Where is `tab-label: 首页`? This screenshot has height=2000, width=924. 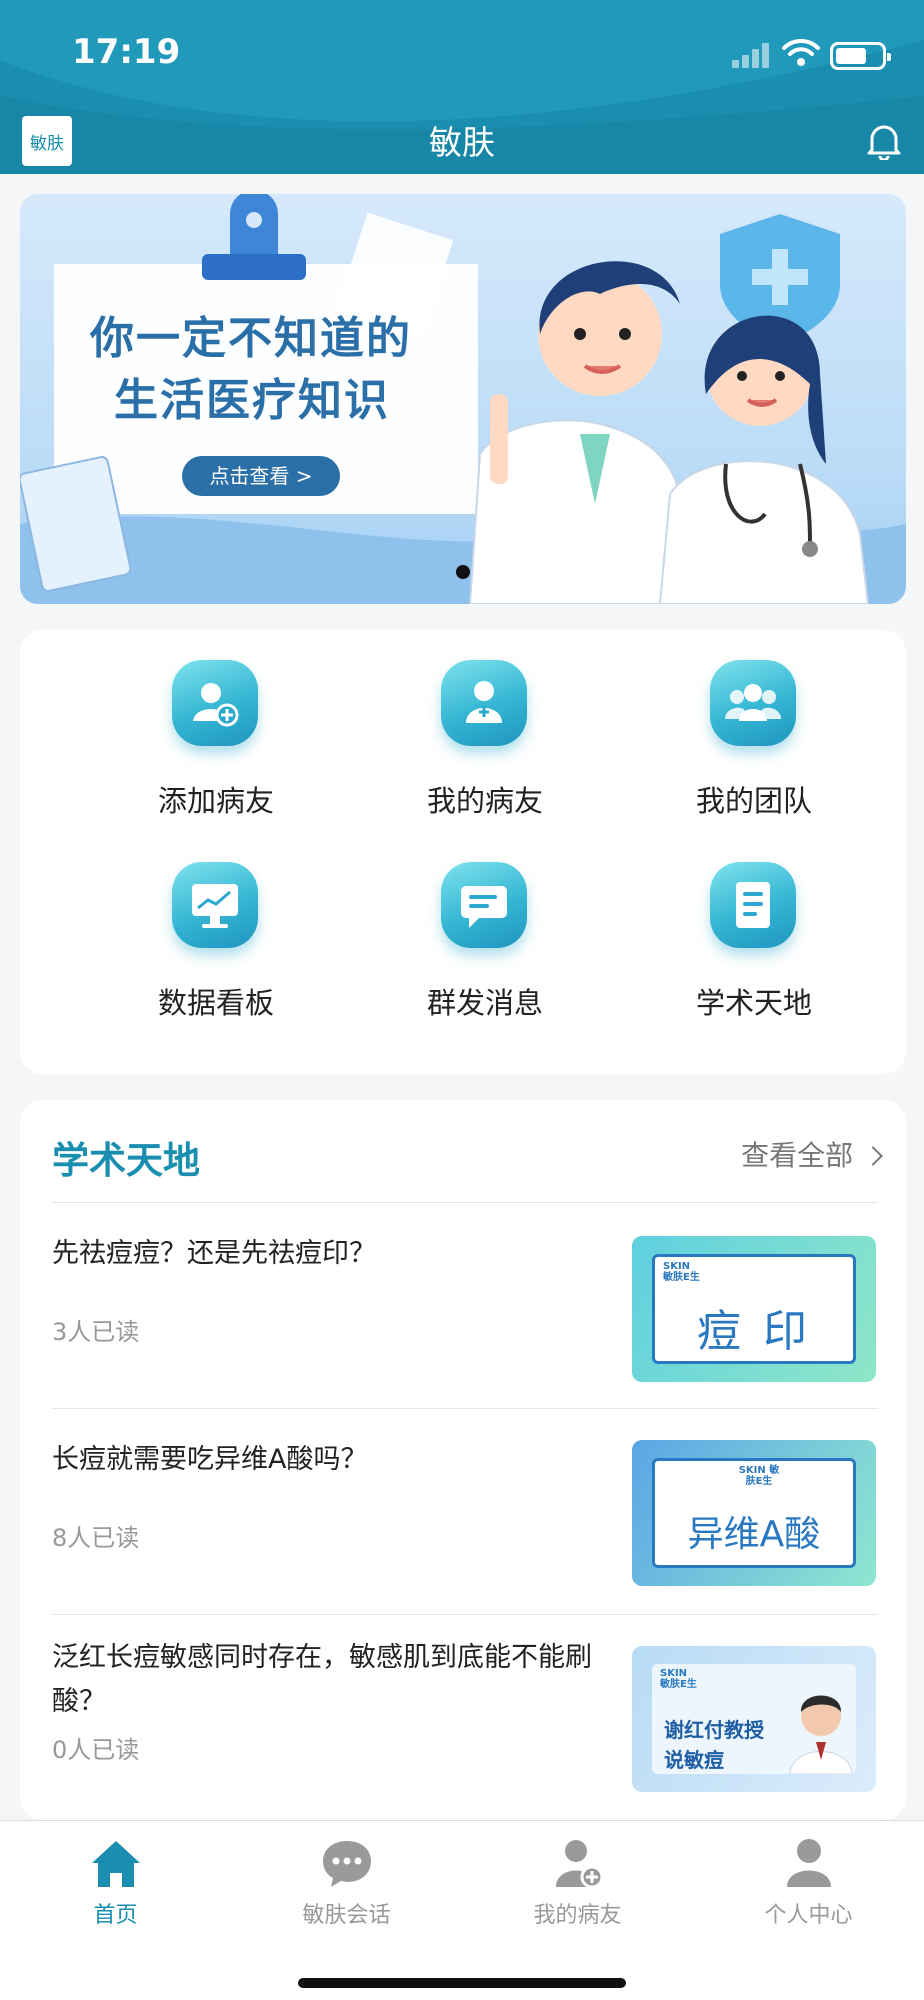 tab-label: 首页 is located at coordinates (115, 1915).